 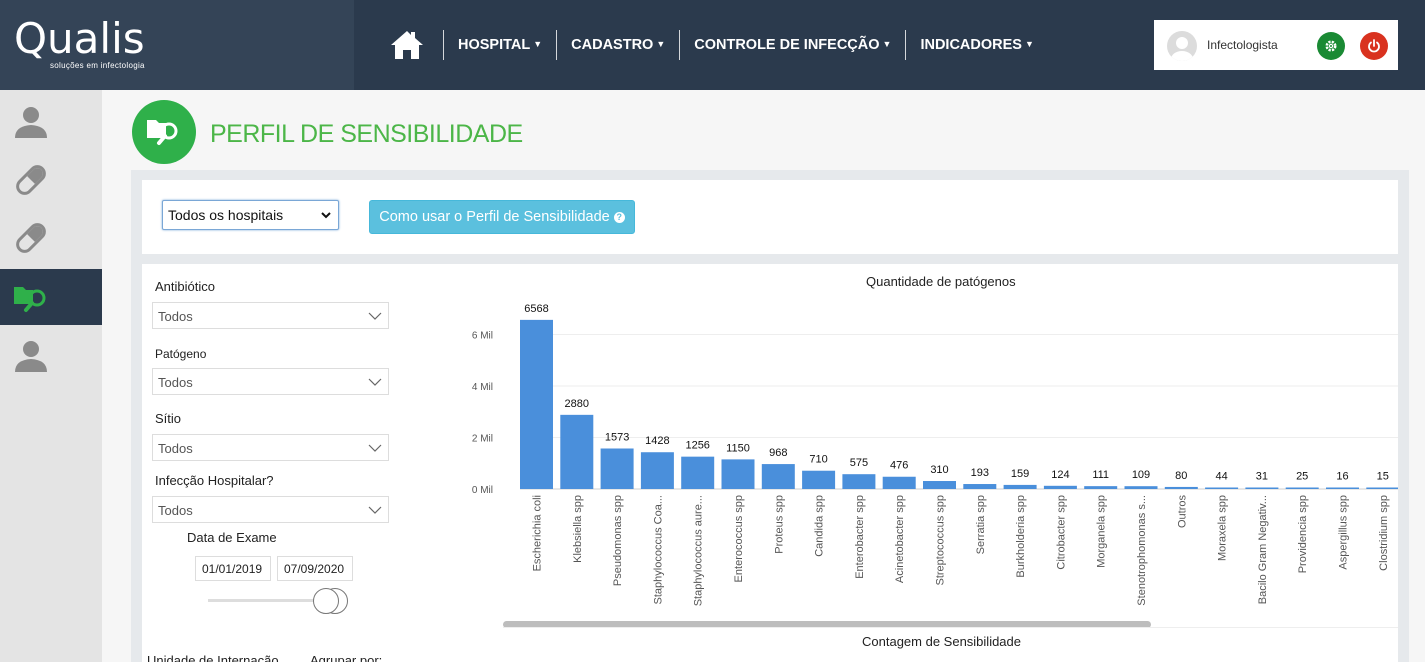 What do you see at coordinates (536, 309) in the screenshot?
I see `bar-value-label: 6568` at bounding box center [536, 309].